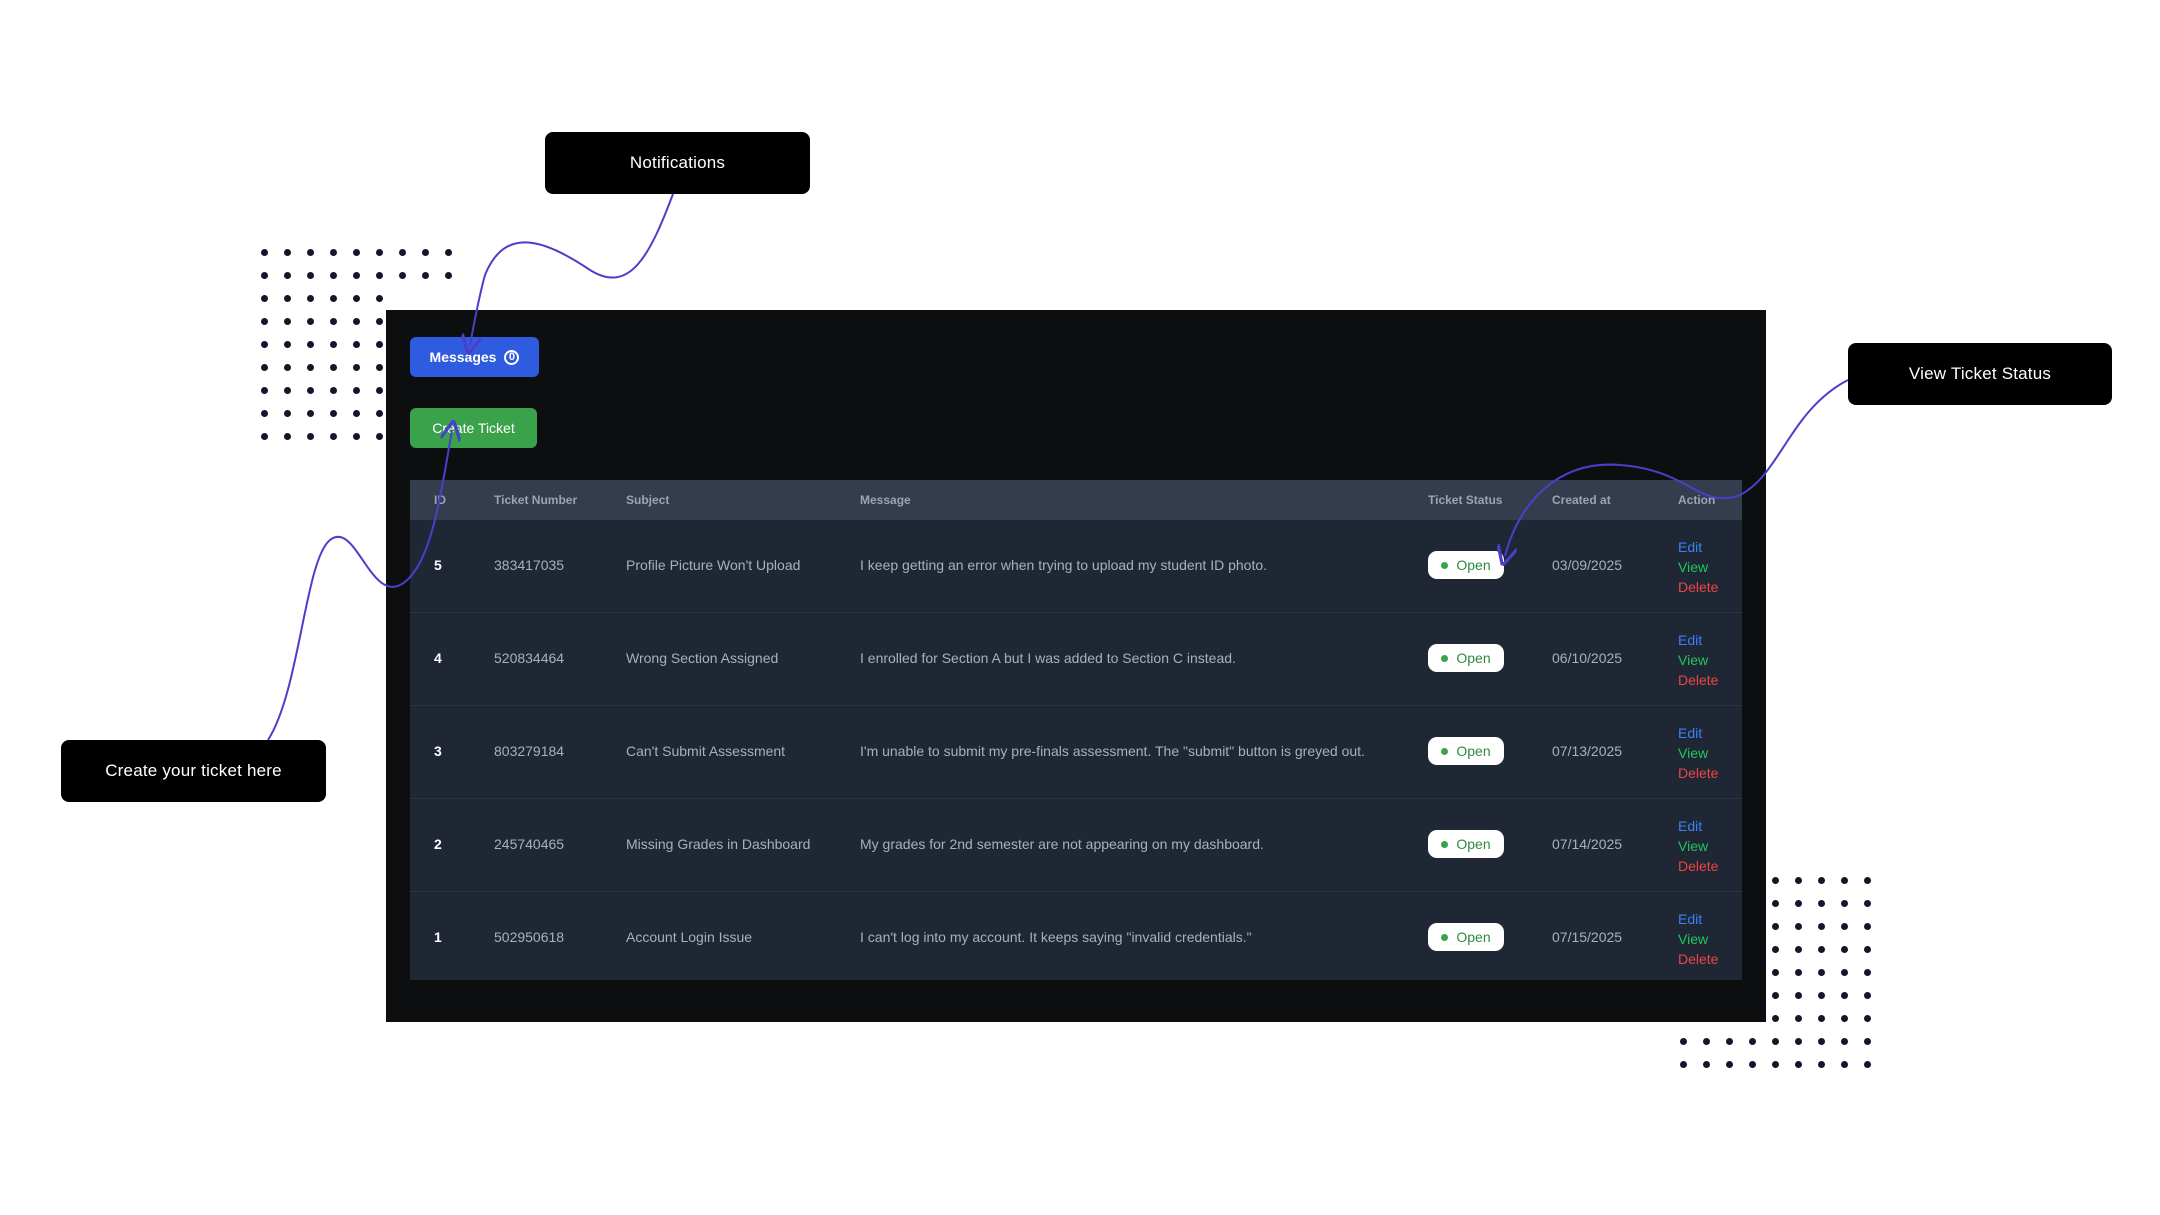 This screenshot has height=1215, width=2160. What do you see at coordinates (438, 565) in the screenshot?
I see `cell-id: 5` at bounding box center [438, 565].